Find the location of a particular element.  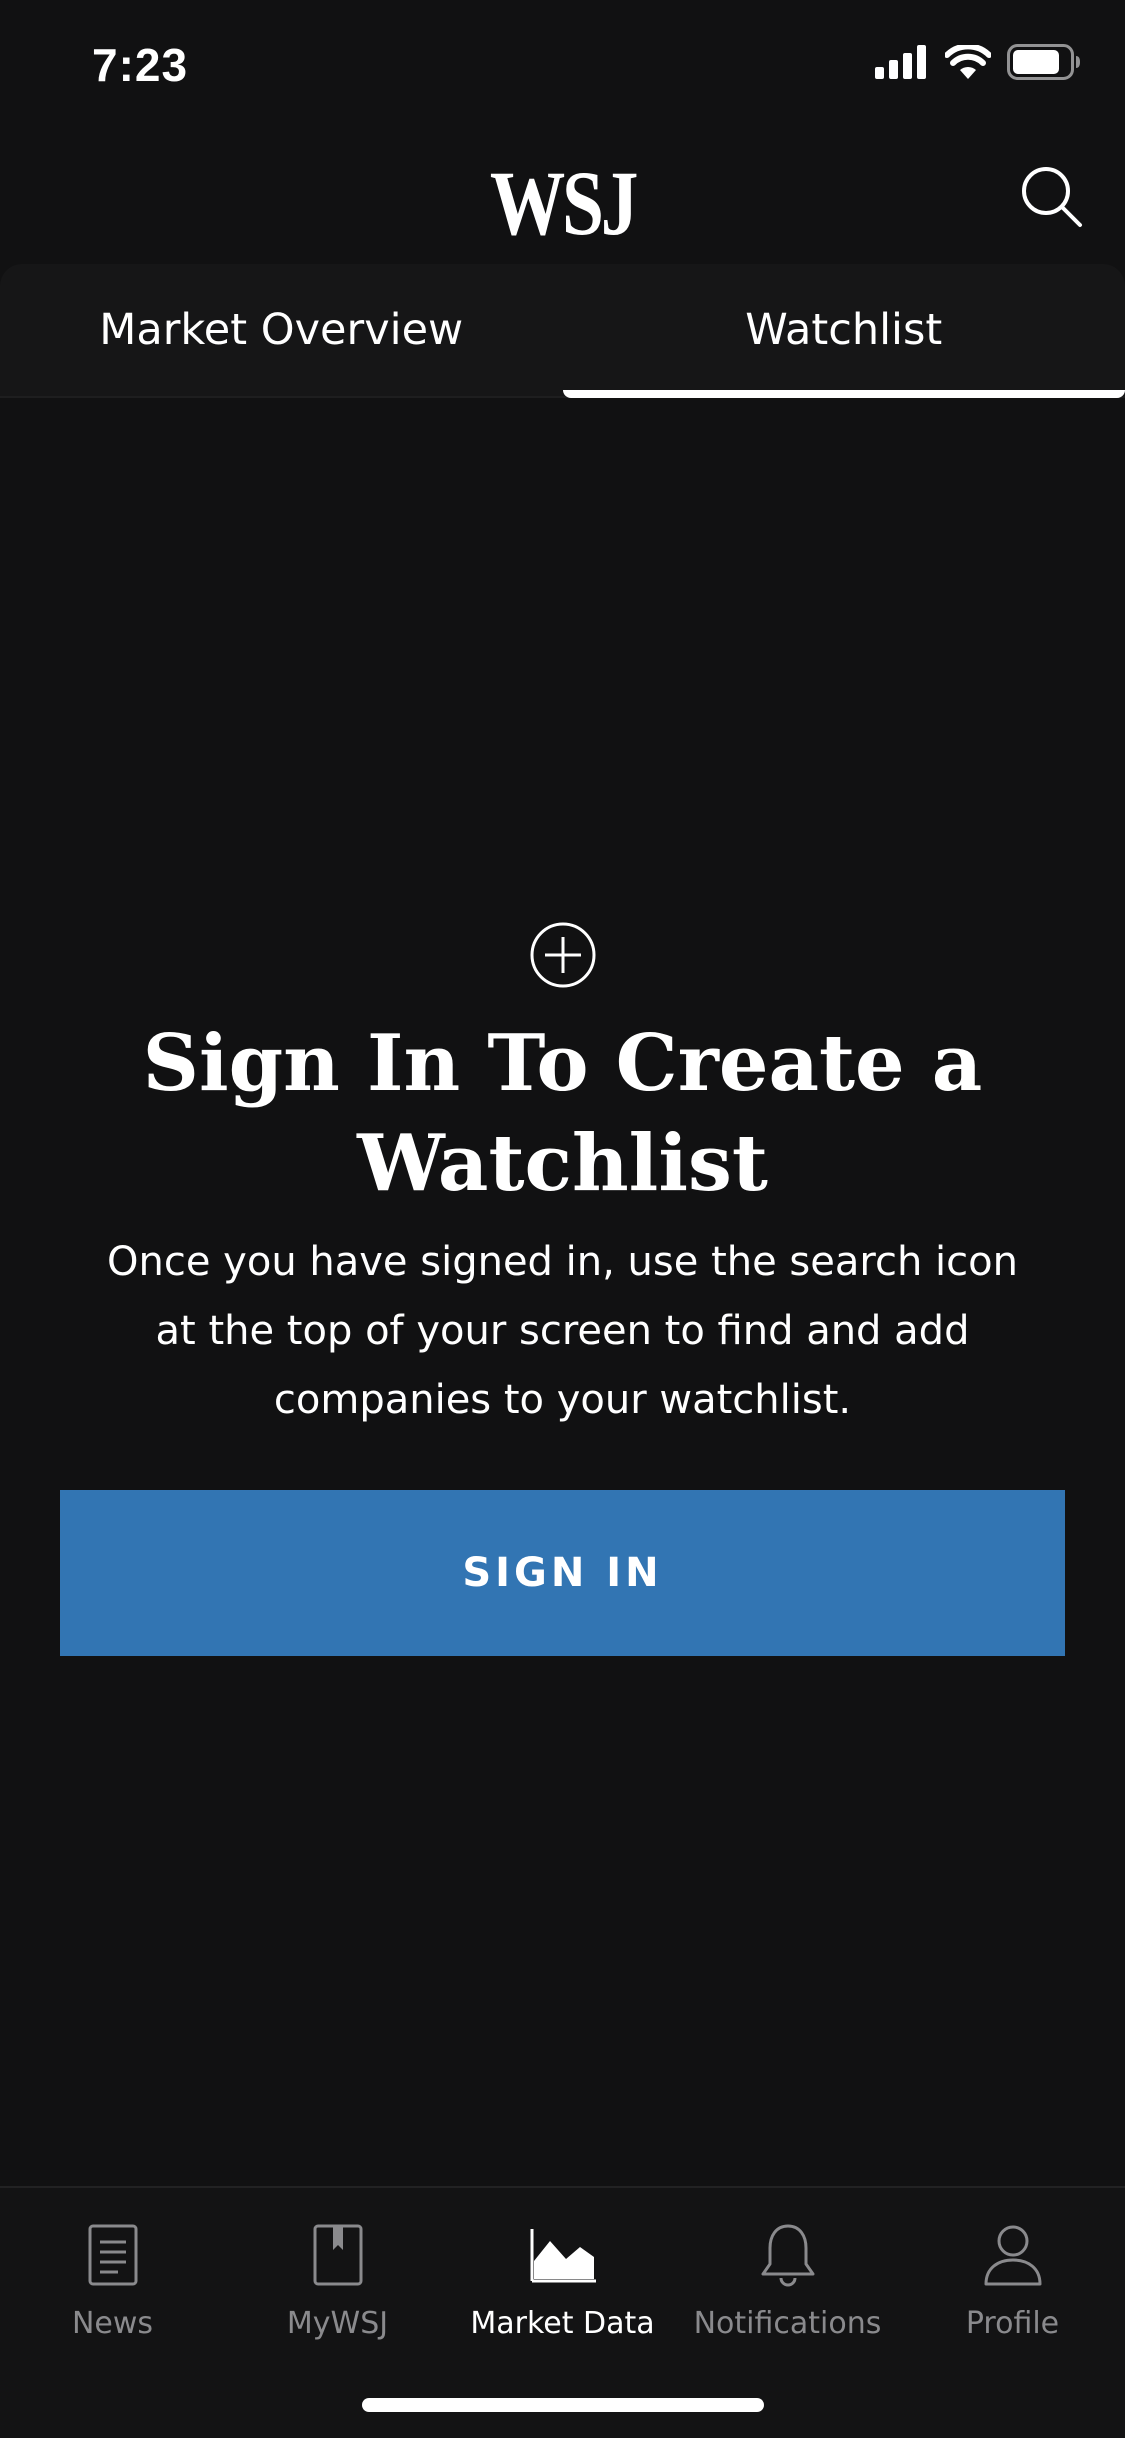

status-icons is located at coordinates (978, 64).